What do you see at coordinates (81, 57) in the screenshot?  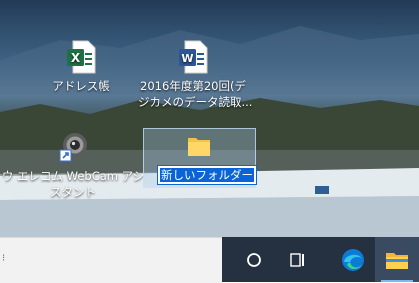 I see `excel-file-icon: X` at bounding box center [81, 57].